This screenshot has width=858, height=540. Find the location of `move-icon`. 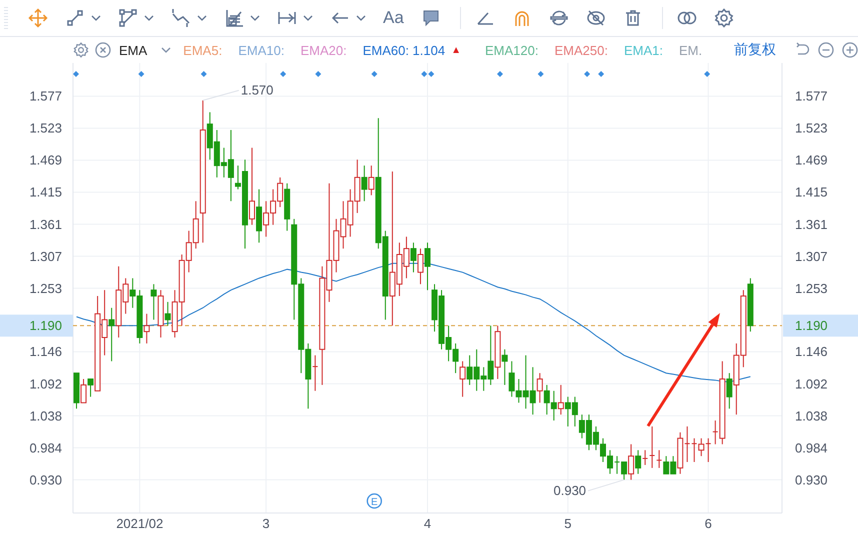

move-icon is located at coordinates (38, 18).